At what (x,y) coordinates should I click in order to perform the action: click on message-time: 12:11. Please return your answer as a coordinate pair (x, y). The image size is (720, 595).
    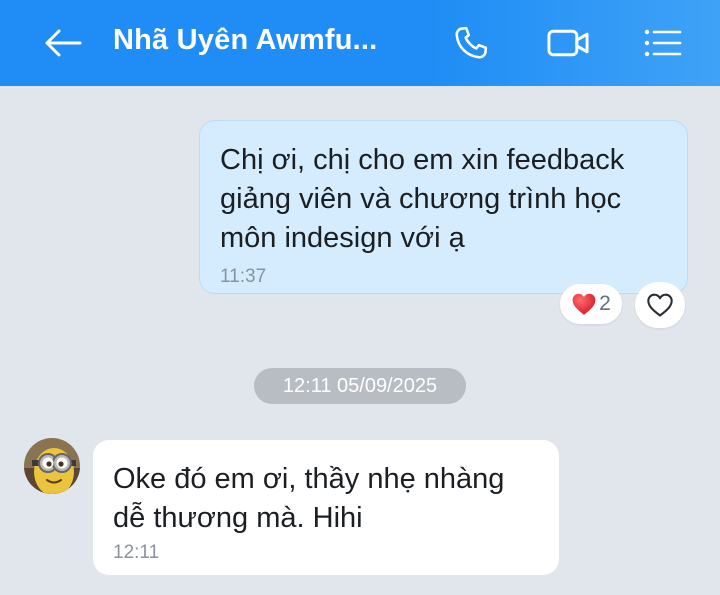
    Looking at the image, I should click on (136, 552).